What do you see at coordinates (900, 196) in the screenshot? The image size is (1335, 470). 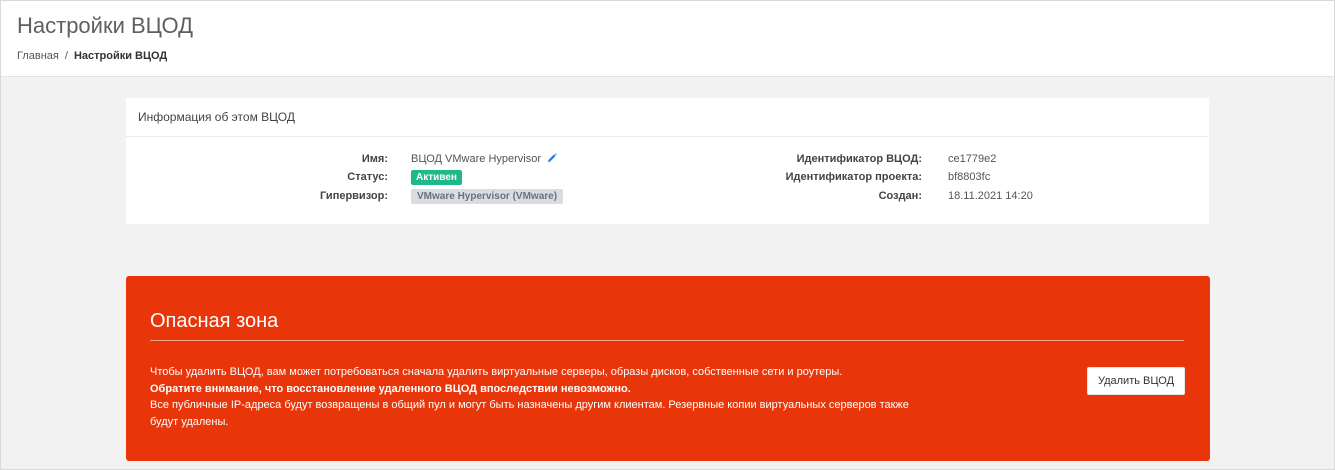 I see `created-label: Создан:` at bounding box center [900, 196].